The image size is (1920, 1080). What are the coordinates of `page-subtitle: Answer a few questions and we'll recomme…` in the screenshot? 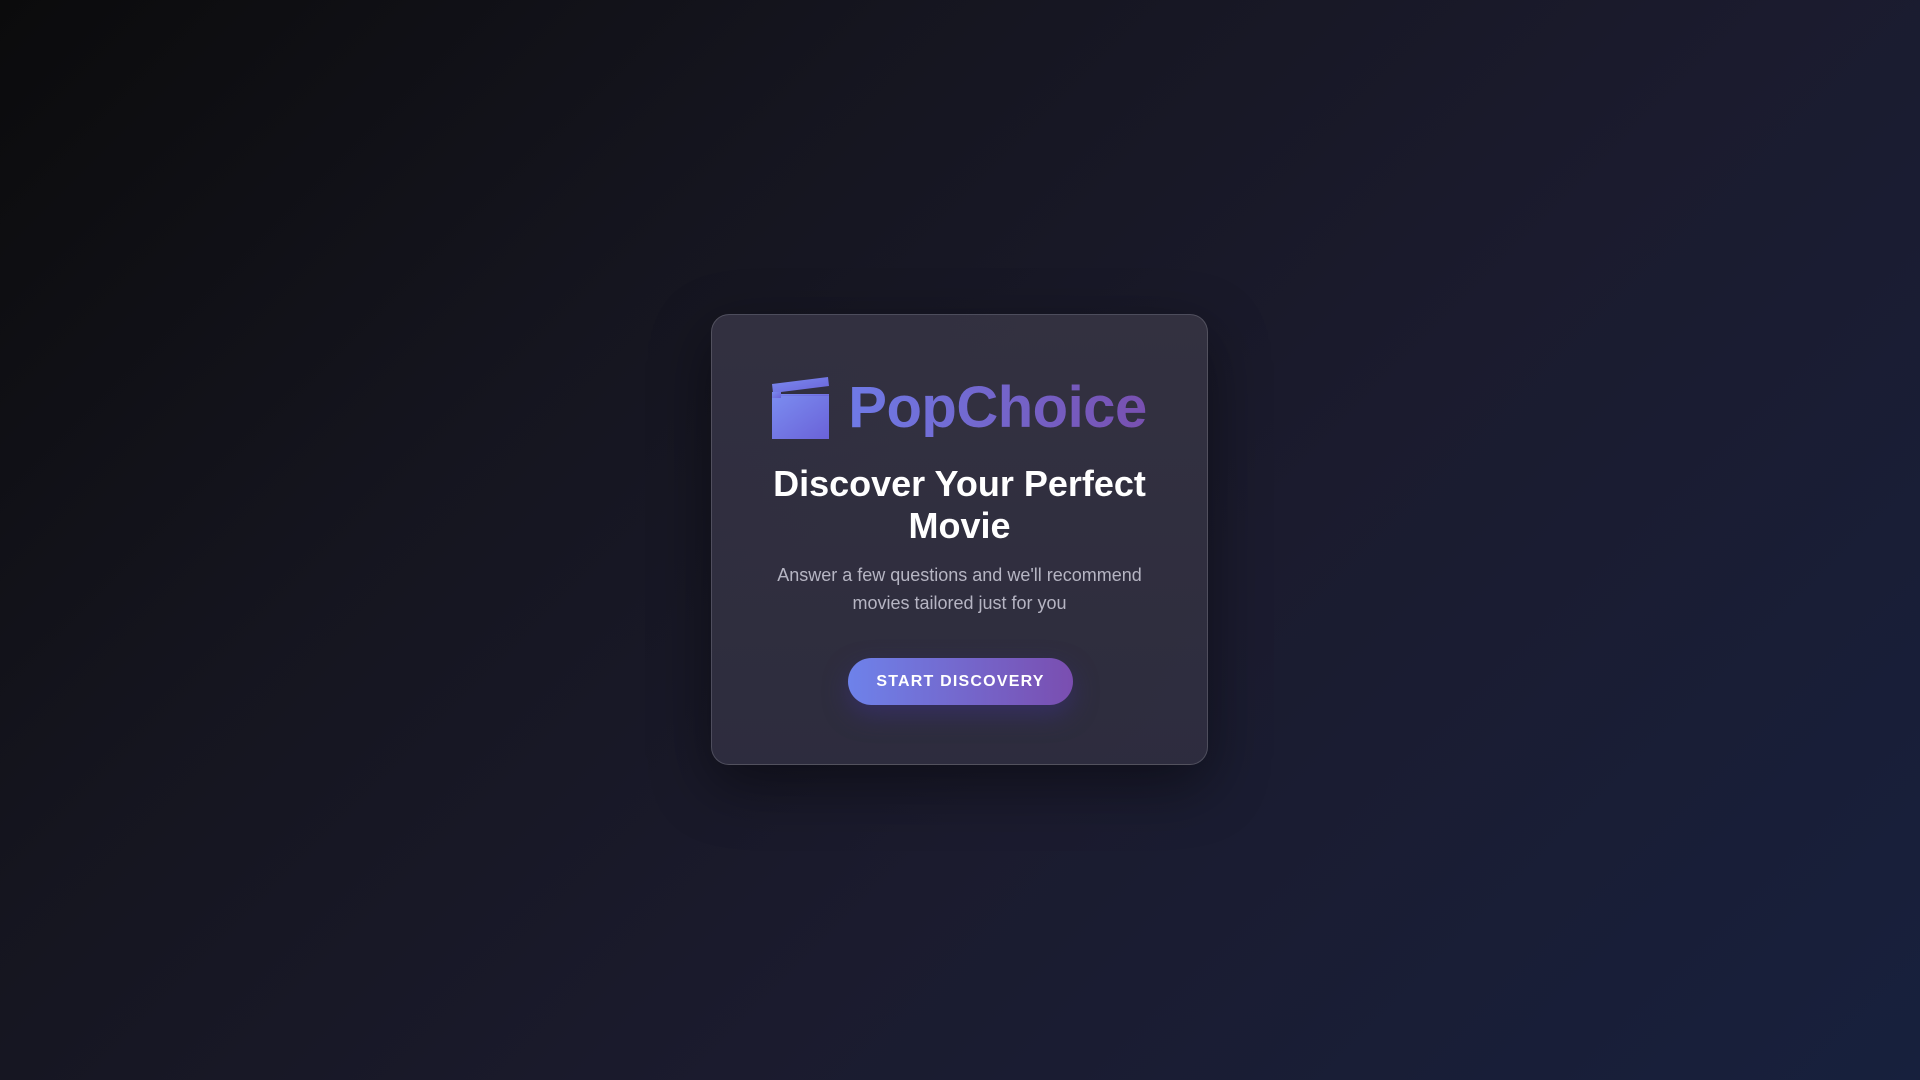 It's located at (959, 589).